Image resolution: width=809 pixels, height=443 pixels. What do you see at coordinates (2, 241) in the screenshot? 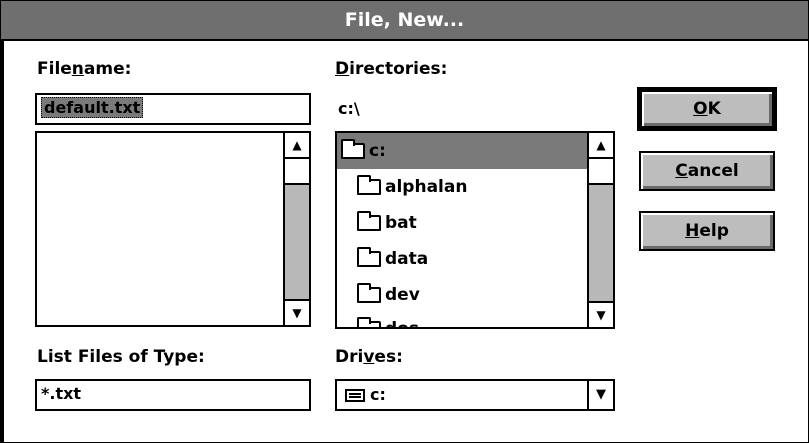
I see `window-left-border` at bounding box center [2, 241].